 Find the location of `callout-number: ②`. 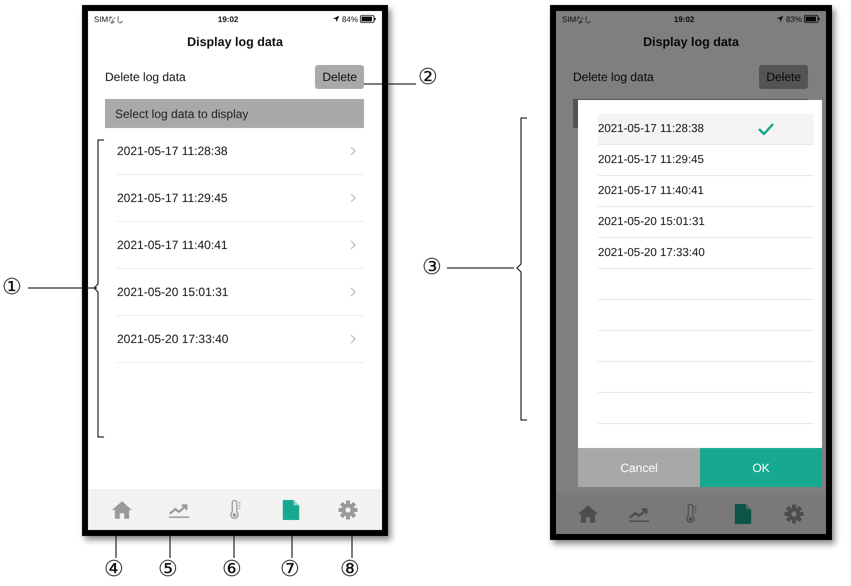

callout-number: ② is located at coordinates (428, 78).